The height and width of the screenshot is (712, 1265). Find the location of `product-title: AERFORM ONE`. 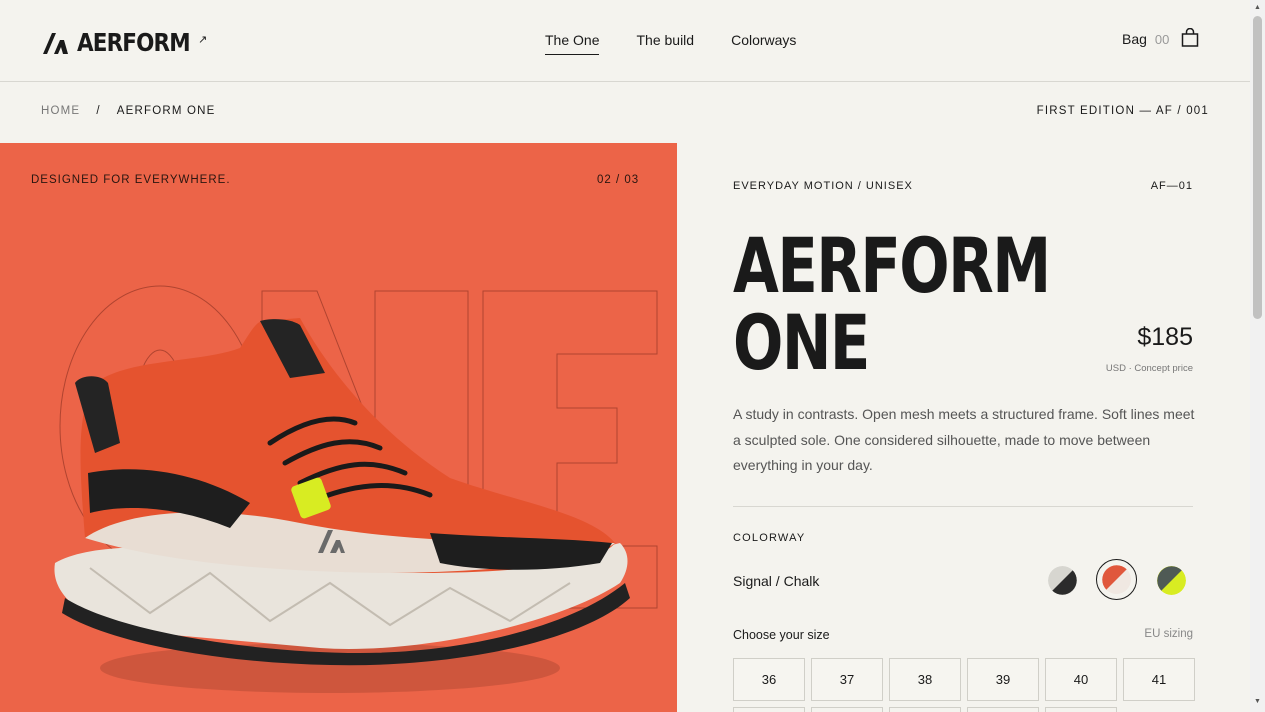

product-title: AERFORM ONE is located at coordinates (892, 304).